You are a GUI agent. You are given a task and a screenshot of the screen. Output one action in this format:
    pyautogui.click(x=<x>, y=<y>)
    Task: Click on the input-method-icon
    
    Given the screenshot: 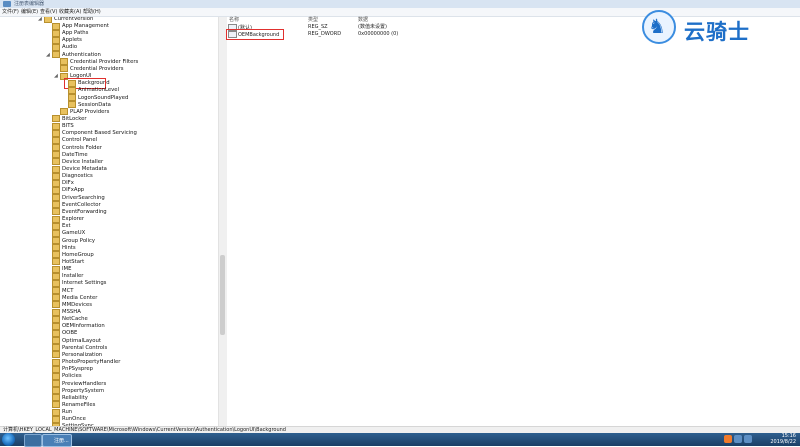 What is the action you would take?
    pyautogui.click(x=728, y=439)
    